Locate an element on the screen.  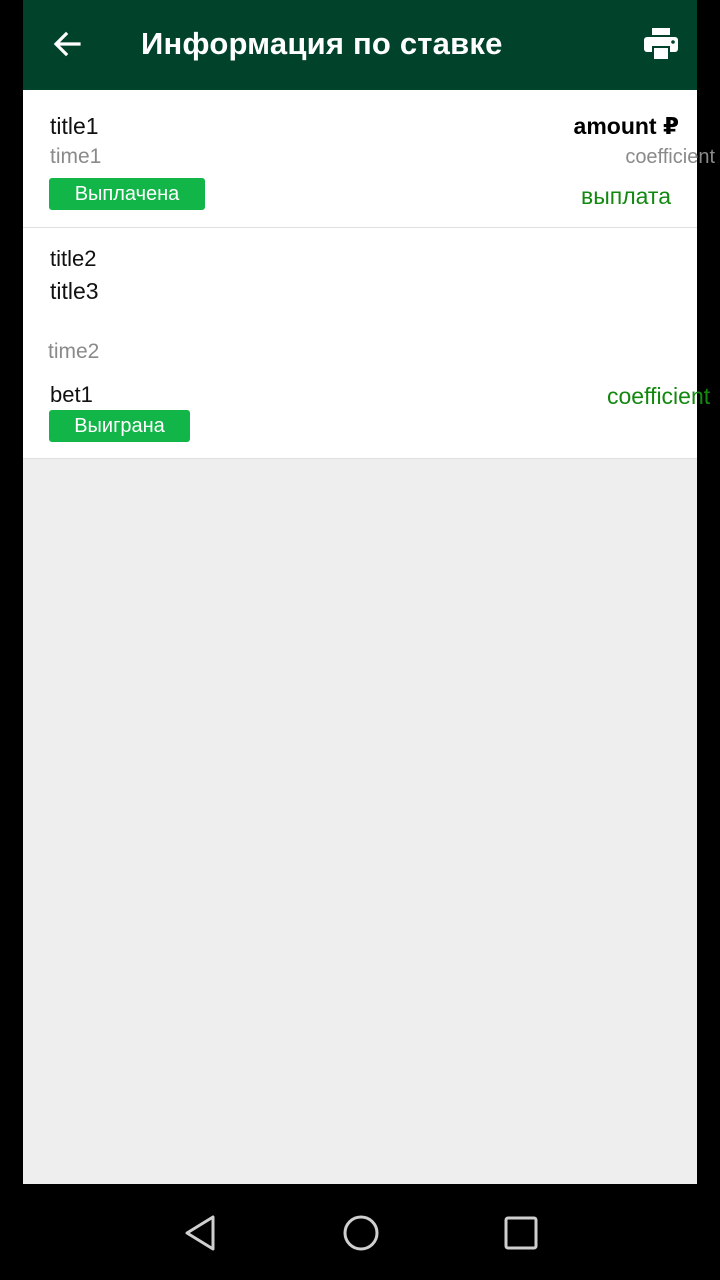
event-coefficient: coefficient is located at coordinates (659, 396).